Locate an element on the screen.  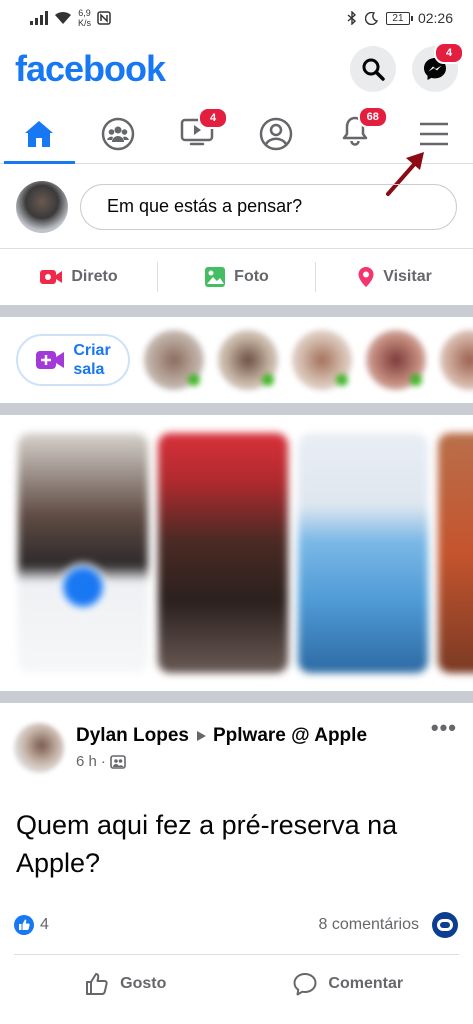
notifications-badge: 68 is located at coordinates (372, 117).